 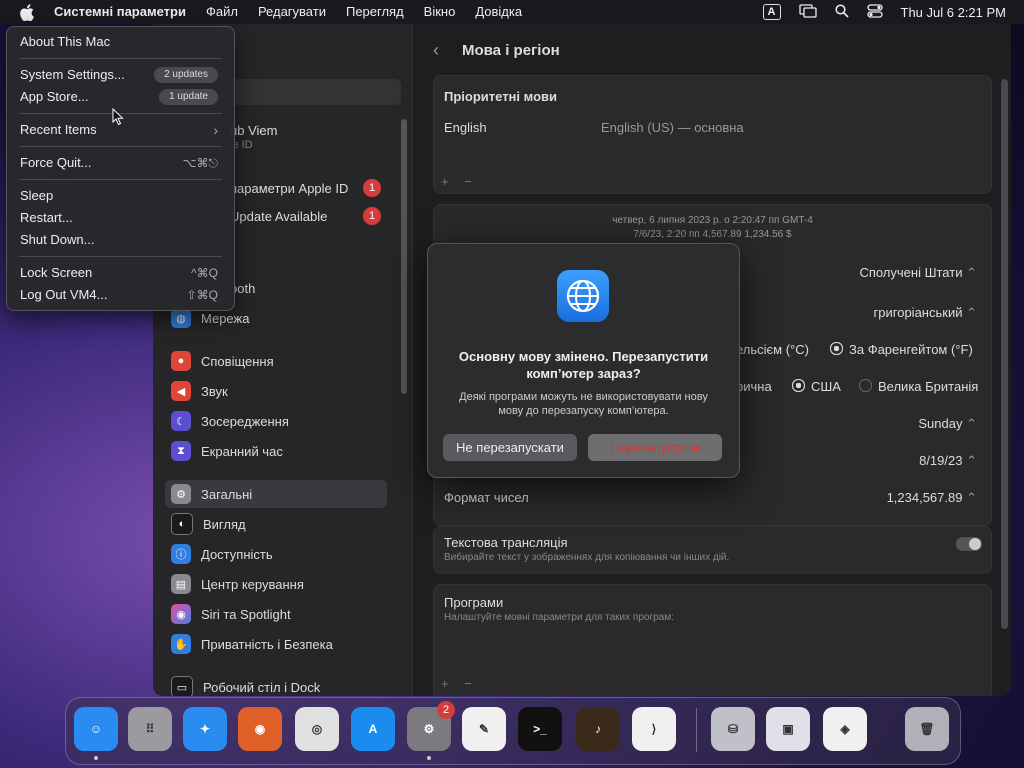 What do you see at coordinates (372, 216) in the screenshot?
I see `update-badge: 1` at bounding box center [372, 216].